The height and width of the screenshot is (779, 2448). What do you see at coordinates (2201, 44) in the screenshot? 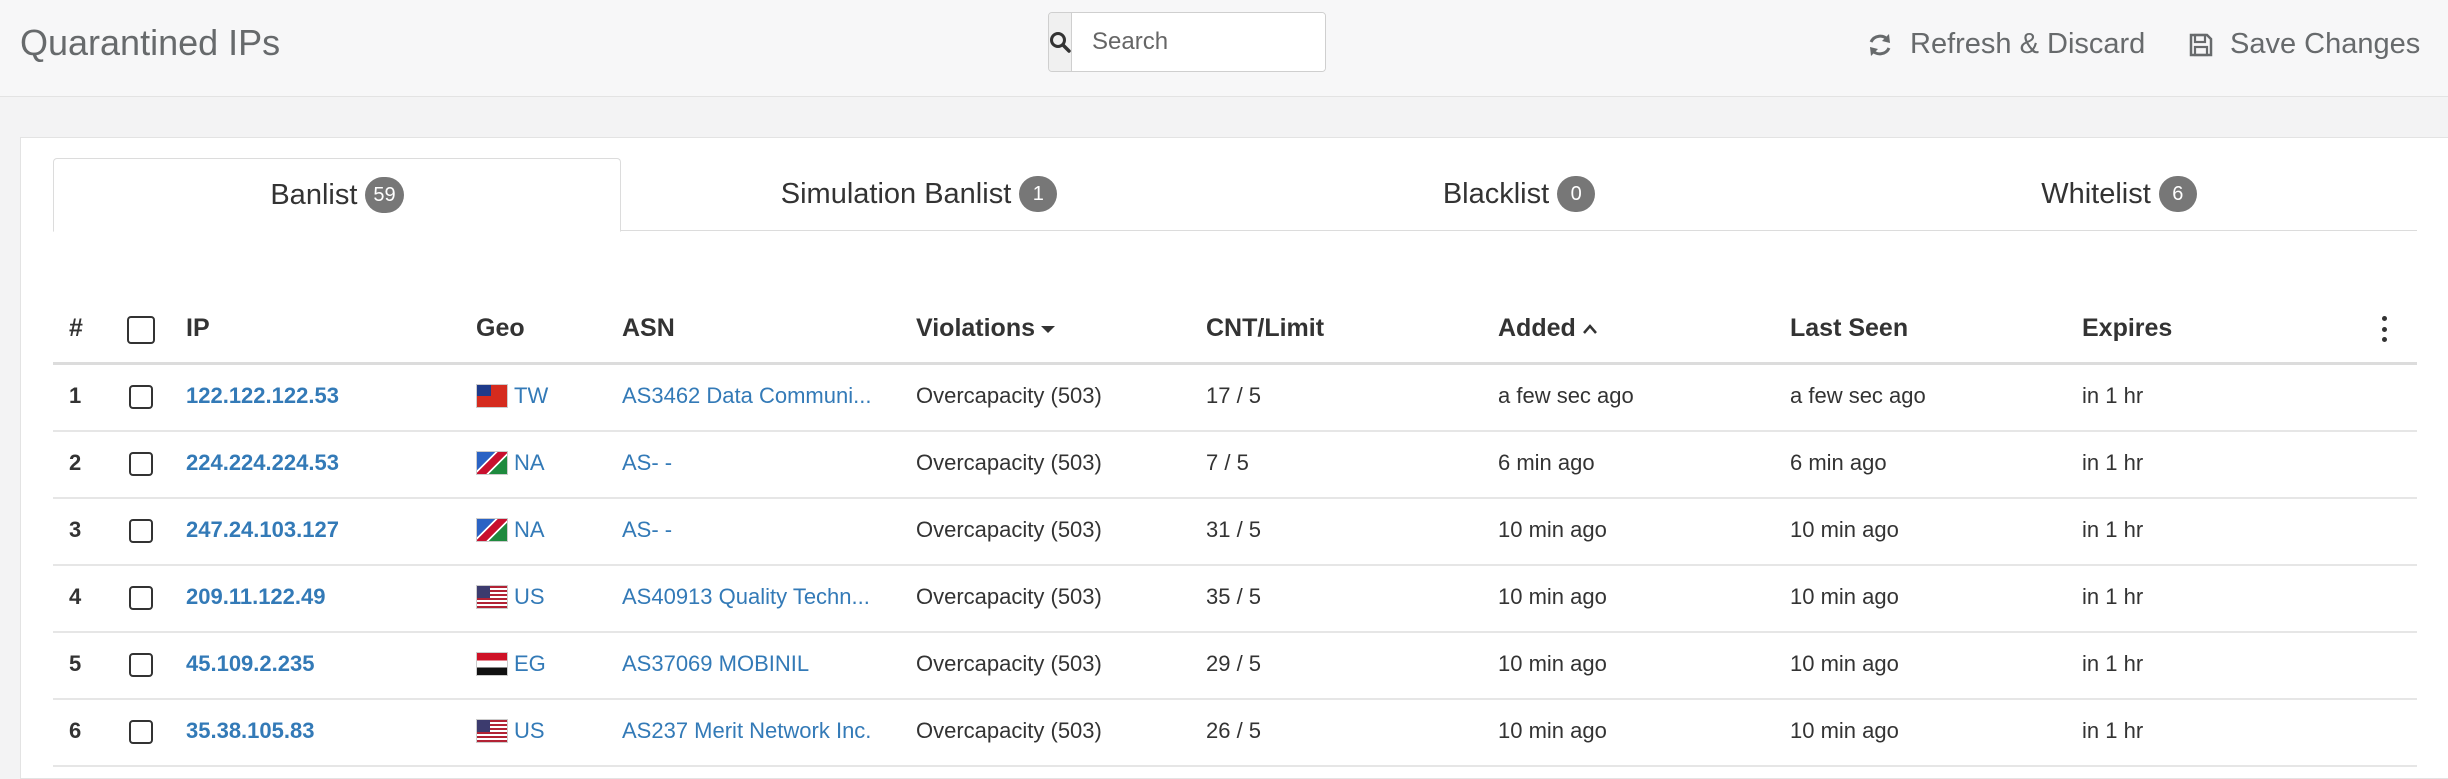
I see `save-icon` at bounding box center [2201, 44].